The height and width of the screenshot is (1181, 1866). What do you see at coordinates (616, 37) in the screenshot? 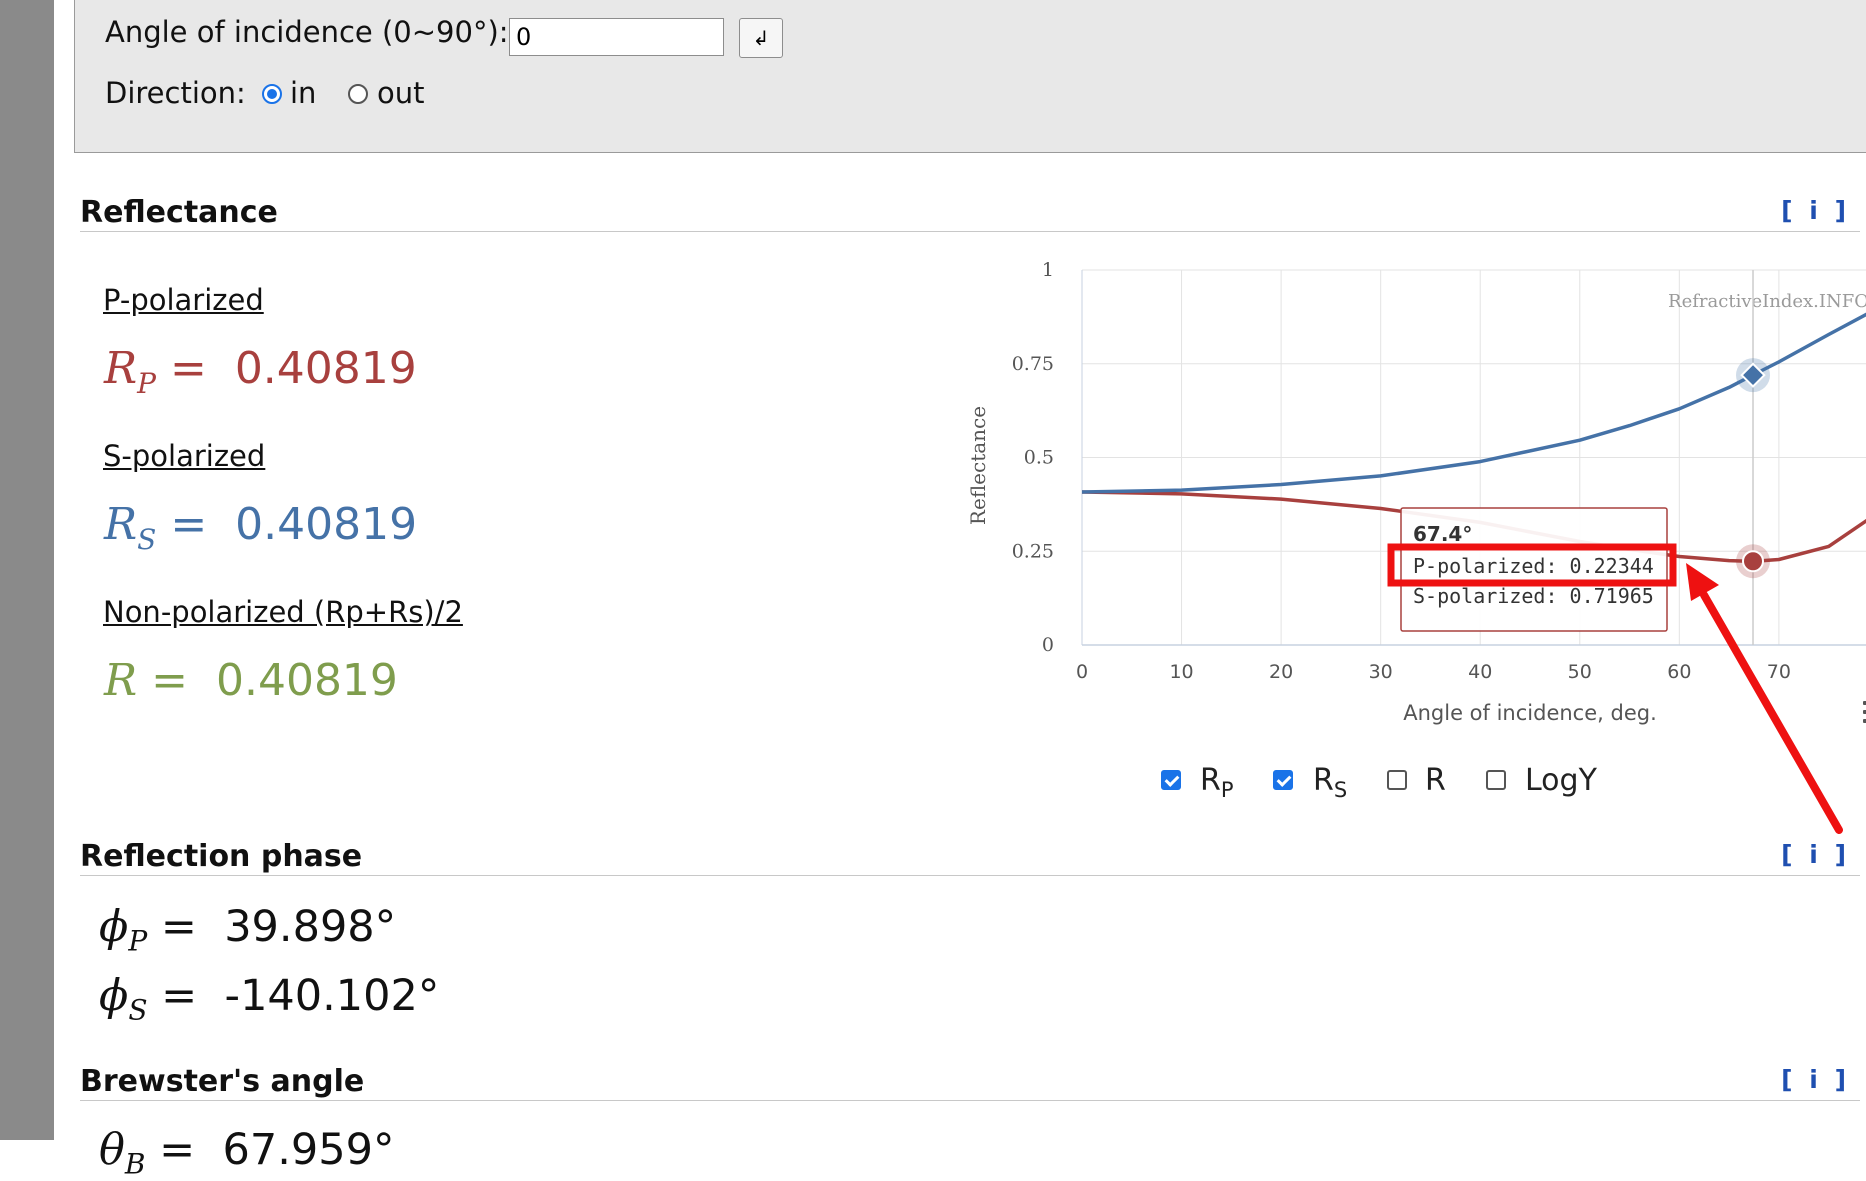
I see `angle-input` at bounding box center [616, 37].